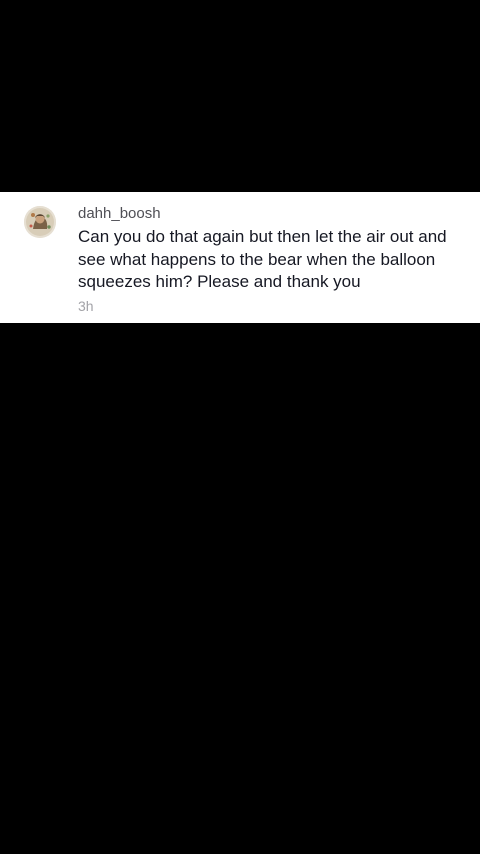 Image resolution: width=480 pixels, height=854 pixels. Describe the element at coordinates (86, 305) in the screenshot. I see `comment-timestamp: 3h` at that location.